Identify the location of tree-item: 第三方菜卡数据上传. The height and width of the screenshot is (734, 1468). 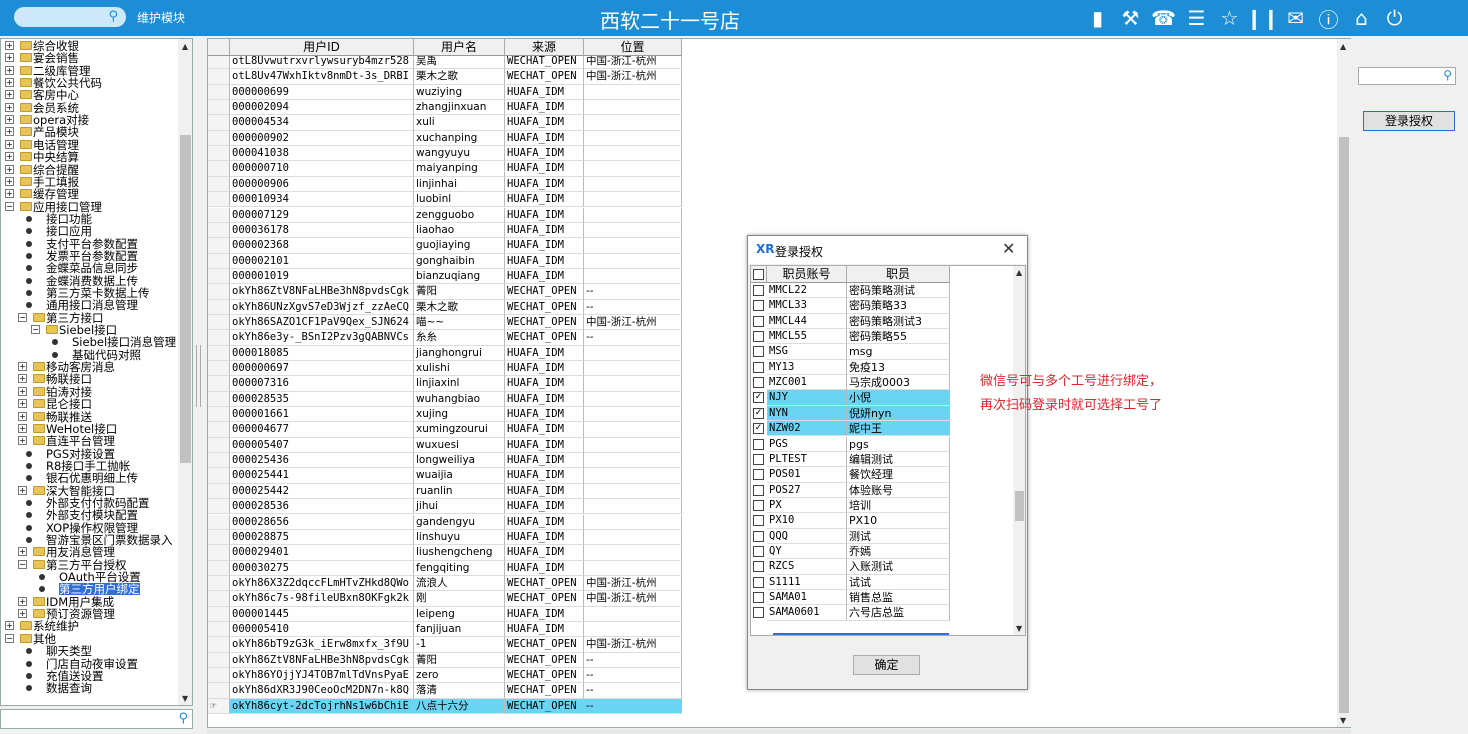
(89, 293).